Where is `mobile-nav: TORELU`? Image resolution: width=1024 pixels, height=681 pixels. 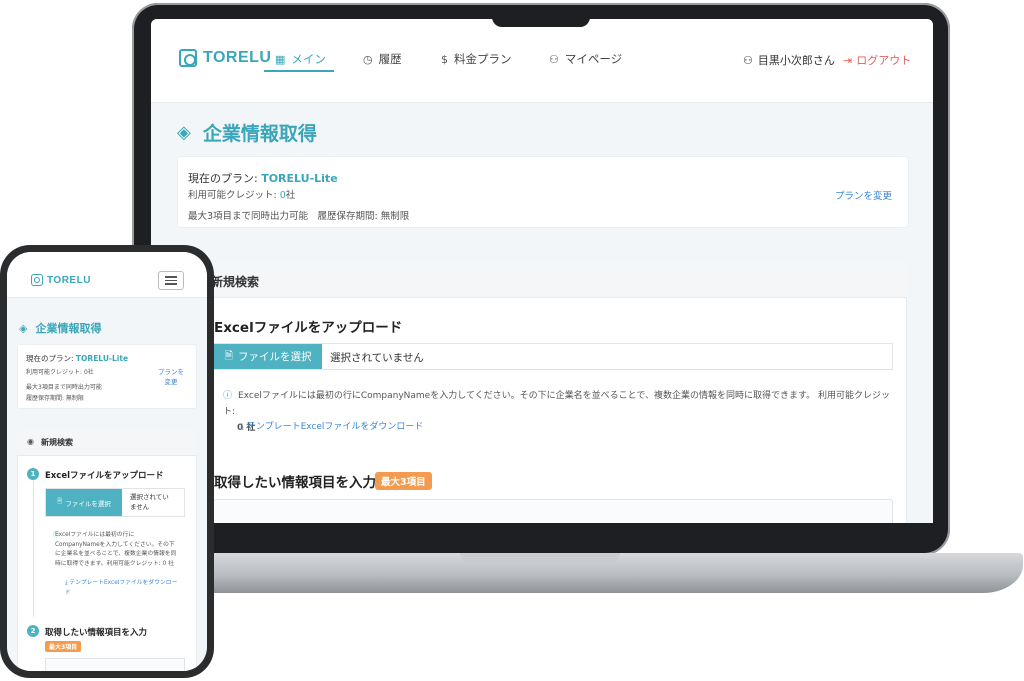 mobile-nav: TORELU is located at coordinates (107, 275).